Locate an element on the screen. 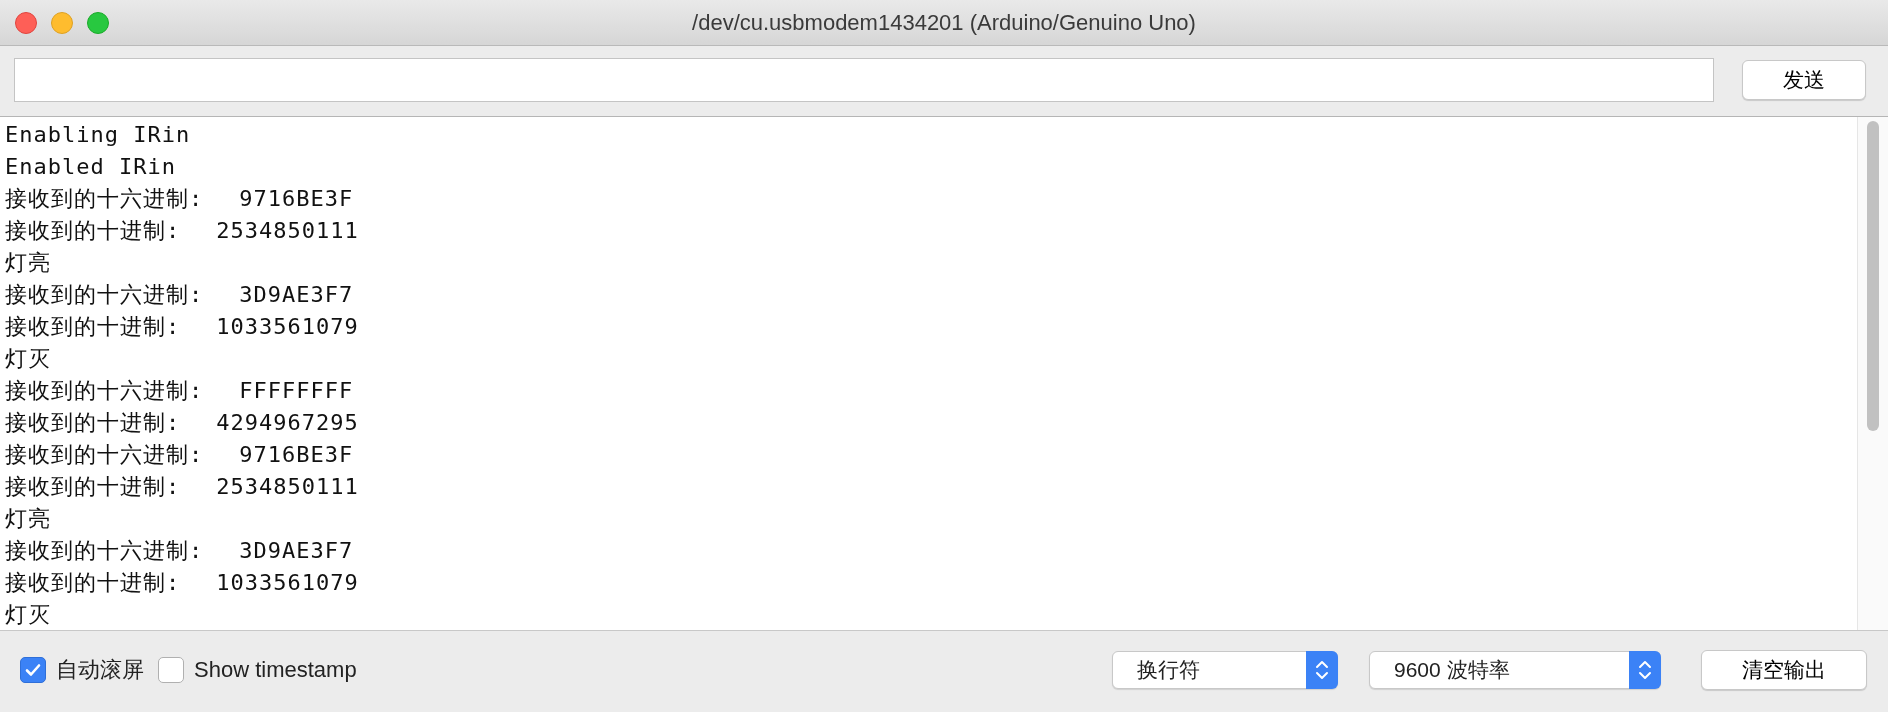 Image resolution: width=1888 pixels, height=712 pixels. send-button: 发送 is located at coordinates (1804, 80).